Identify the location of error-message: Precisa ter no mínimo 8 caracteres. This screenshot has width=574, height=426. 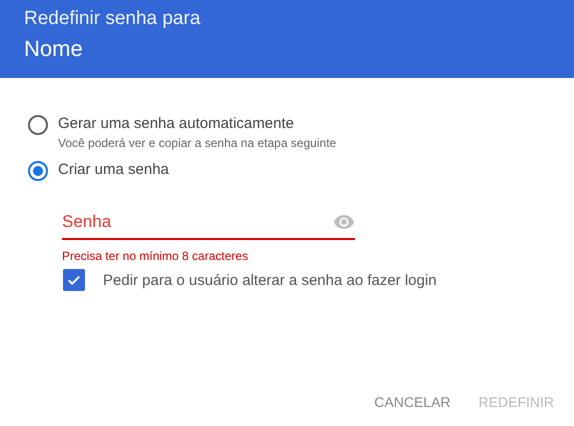
(156, 256).